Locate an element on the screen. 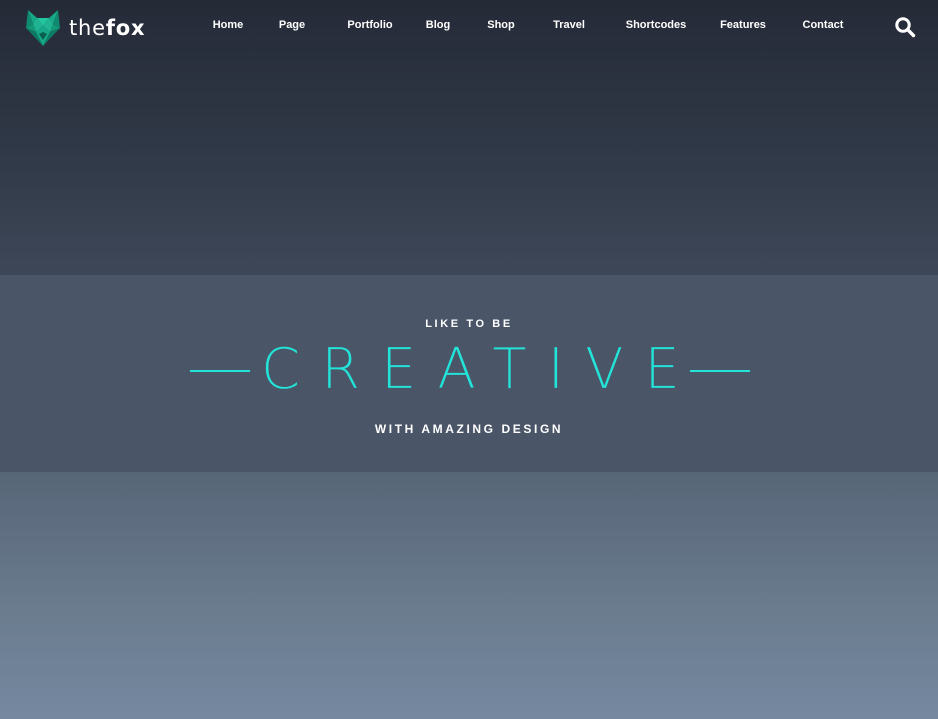 Image resolution: width=938 pixels, height=719 pixels. nav-shortcodes: Shortcodes is located at coordinates (656, 25).